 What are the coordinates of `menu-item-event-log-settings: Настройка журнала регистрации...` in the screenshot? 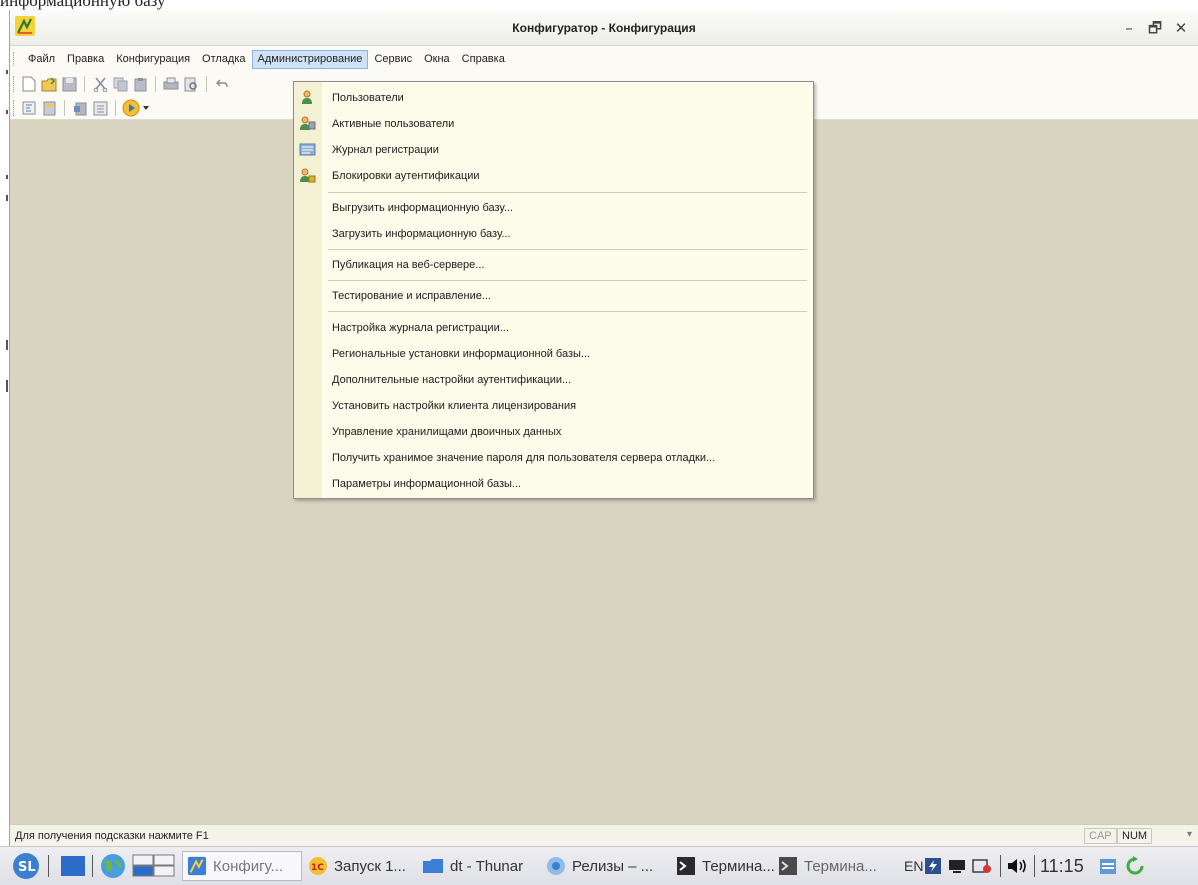 It's located at (553, 328).